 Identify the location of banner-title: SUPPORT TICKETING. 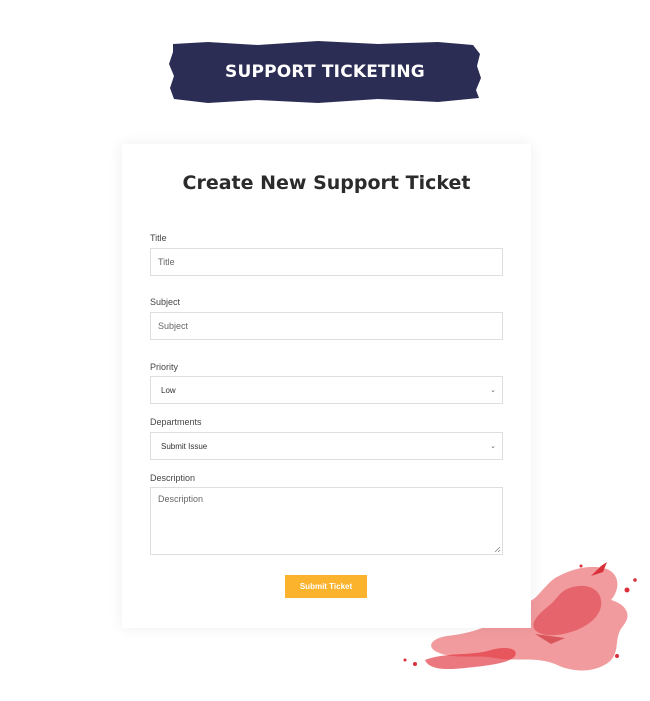
(325, 72).